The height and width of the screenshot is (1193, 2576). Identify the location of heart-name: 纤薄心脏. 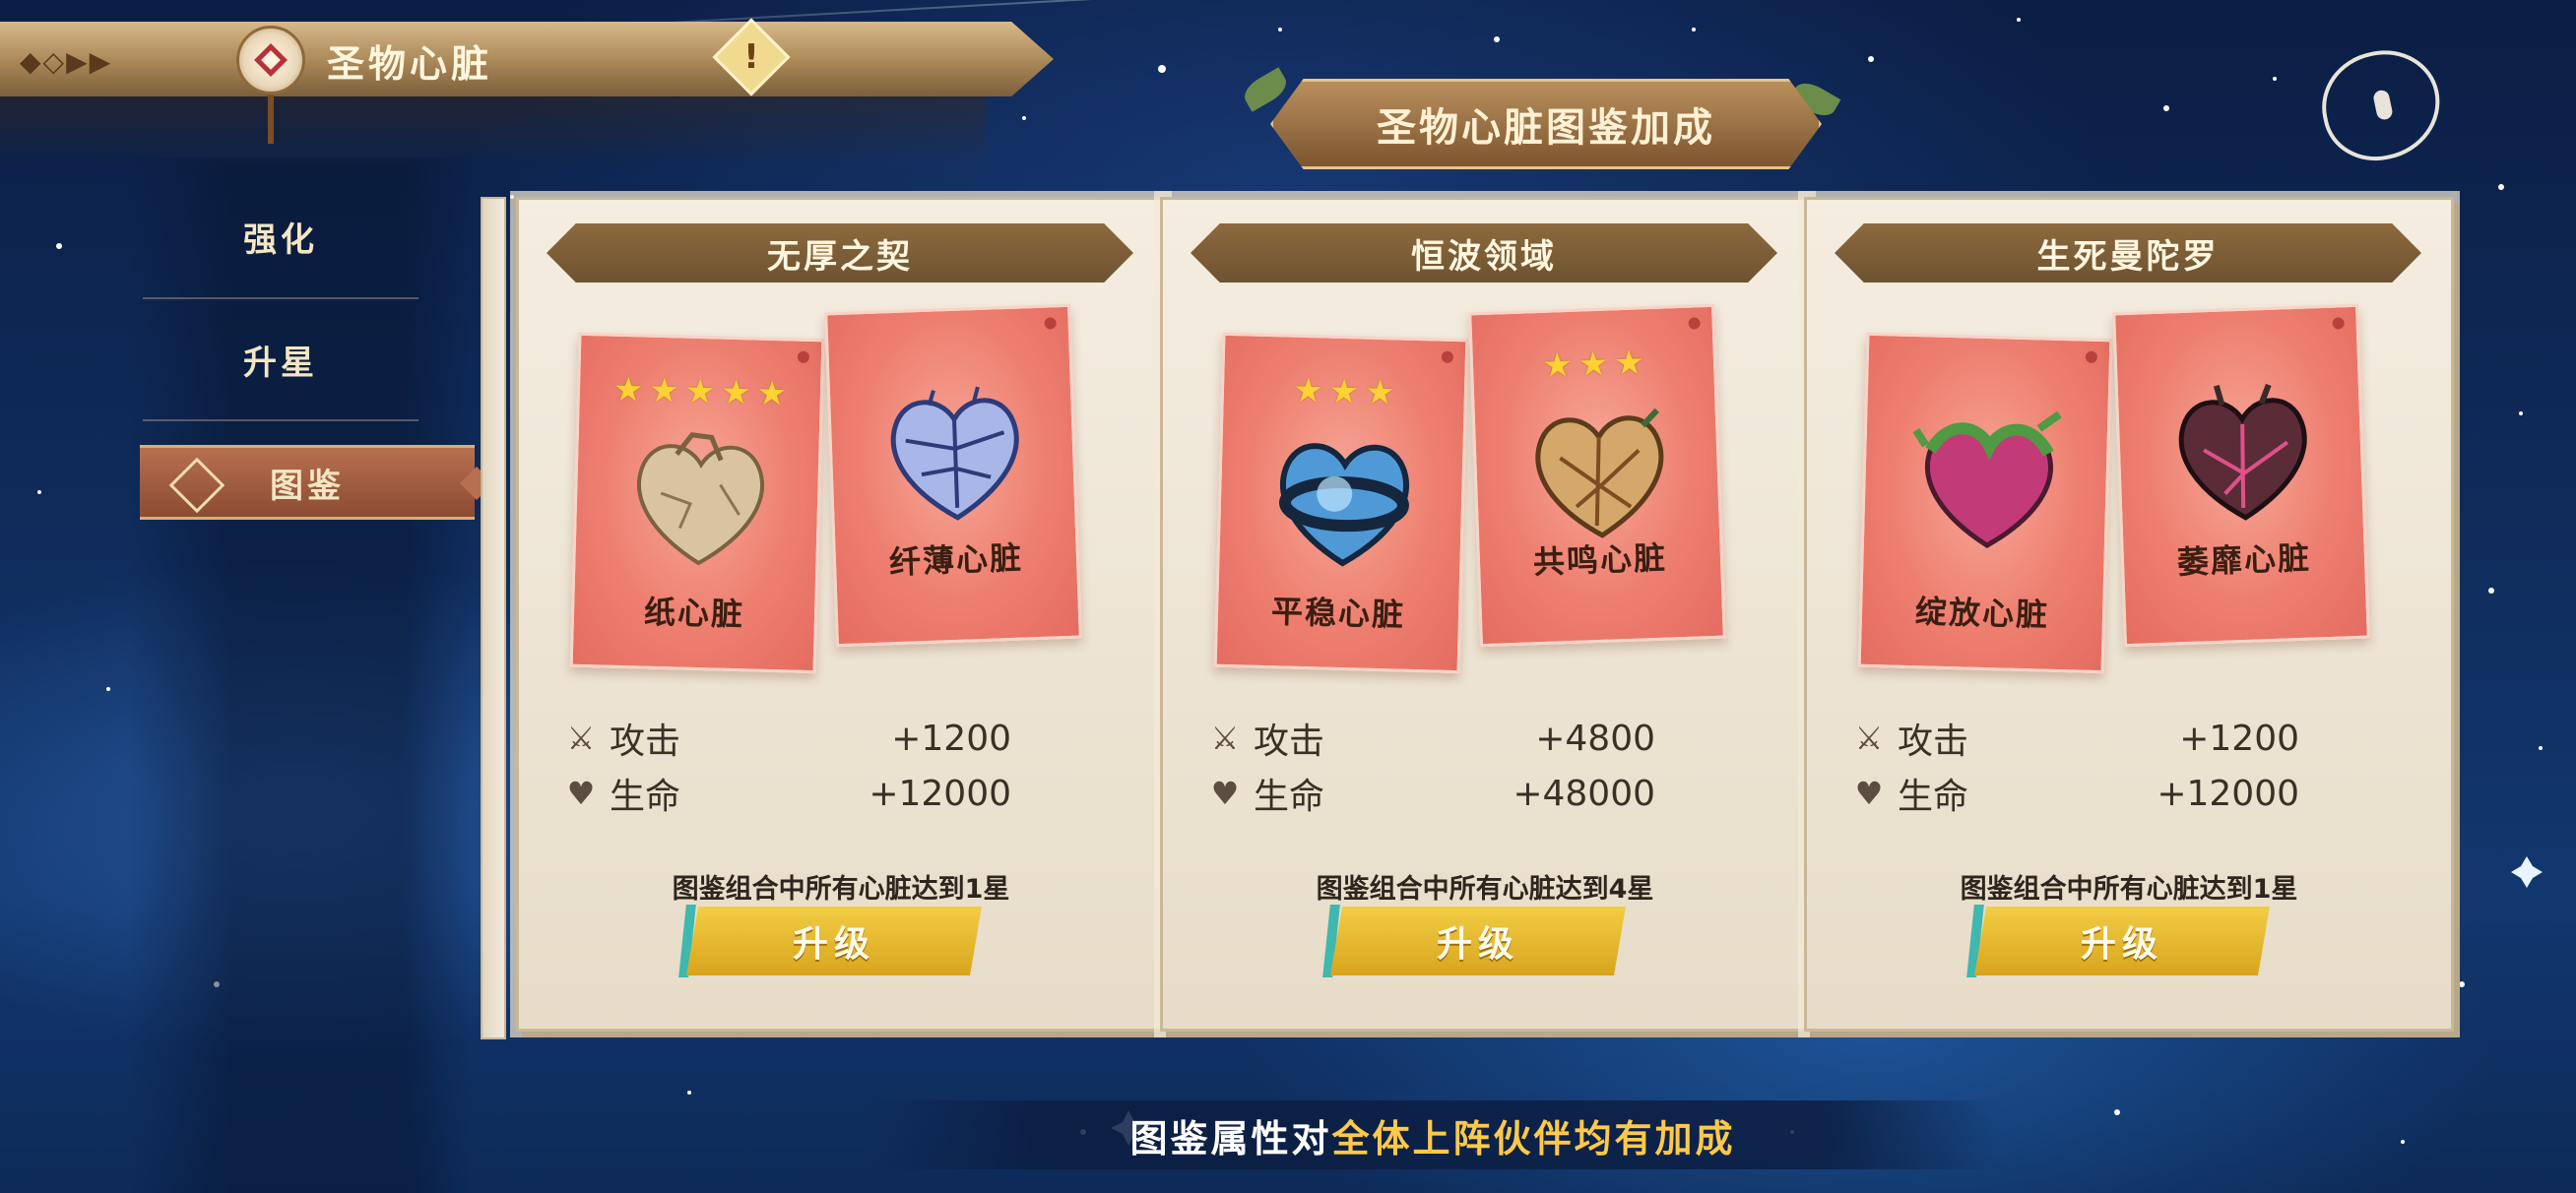
(956, 560).